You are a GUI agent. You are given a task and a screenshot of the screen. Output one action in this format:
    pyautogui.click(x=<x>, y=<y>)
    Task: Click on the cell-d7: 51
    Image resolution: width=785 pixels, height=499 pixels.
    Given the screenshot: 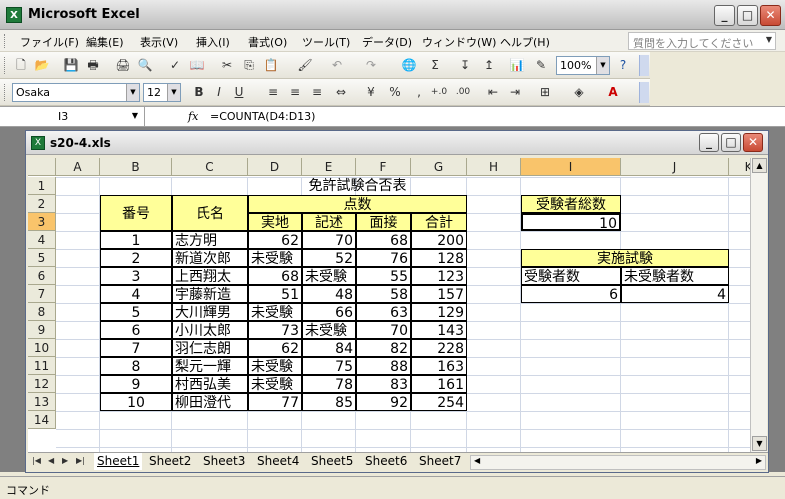 What is the action you would take?
    pyautogui.click(x=275, y=294)
    